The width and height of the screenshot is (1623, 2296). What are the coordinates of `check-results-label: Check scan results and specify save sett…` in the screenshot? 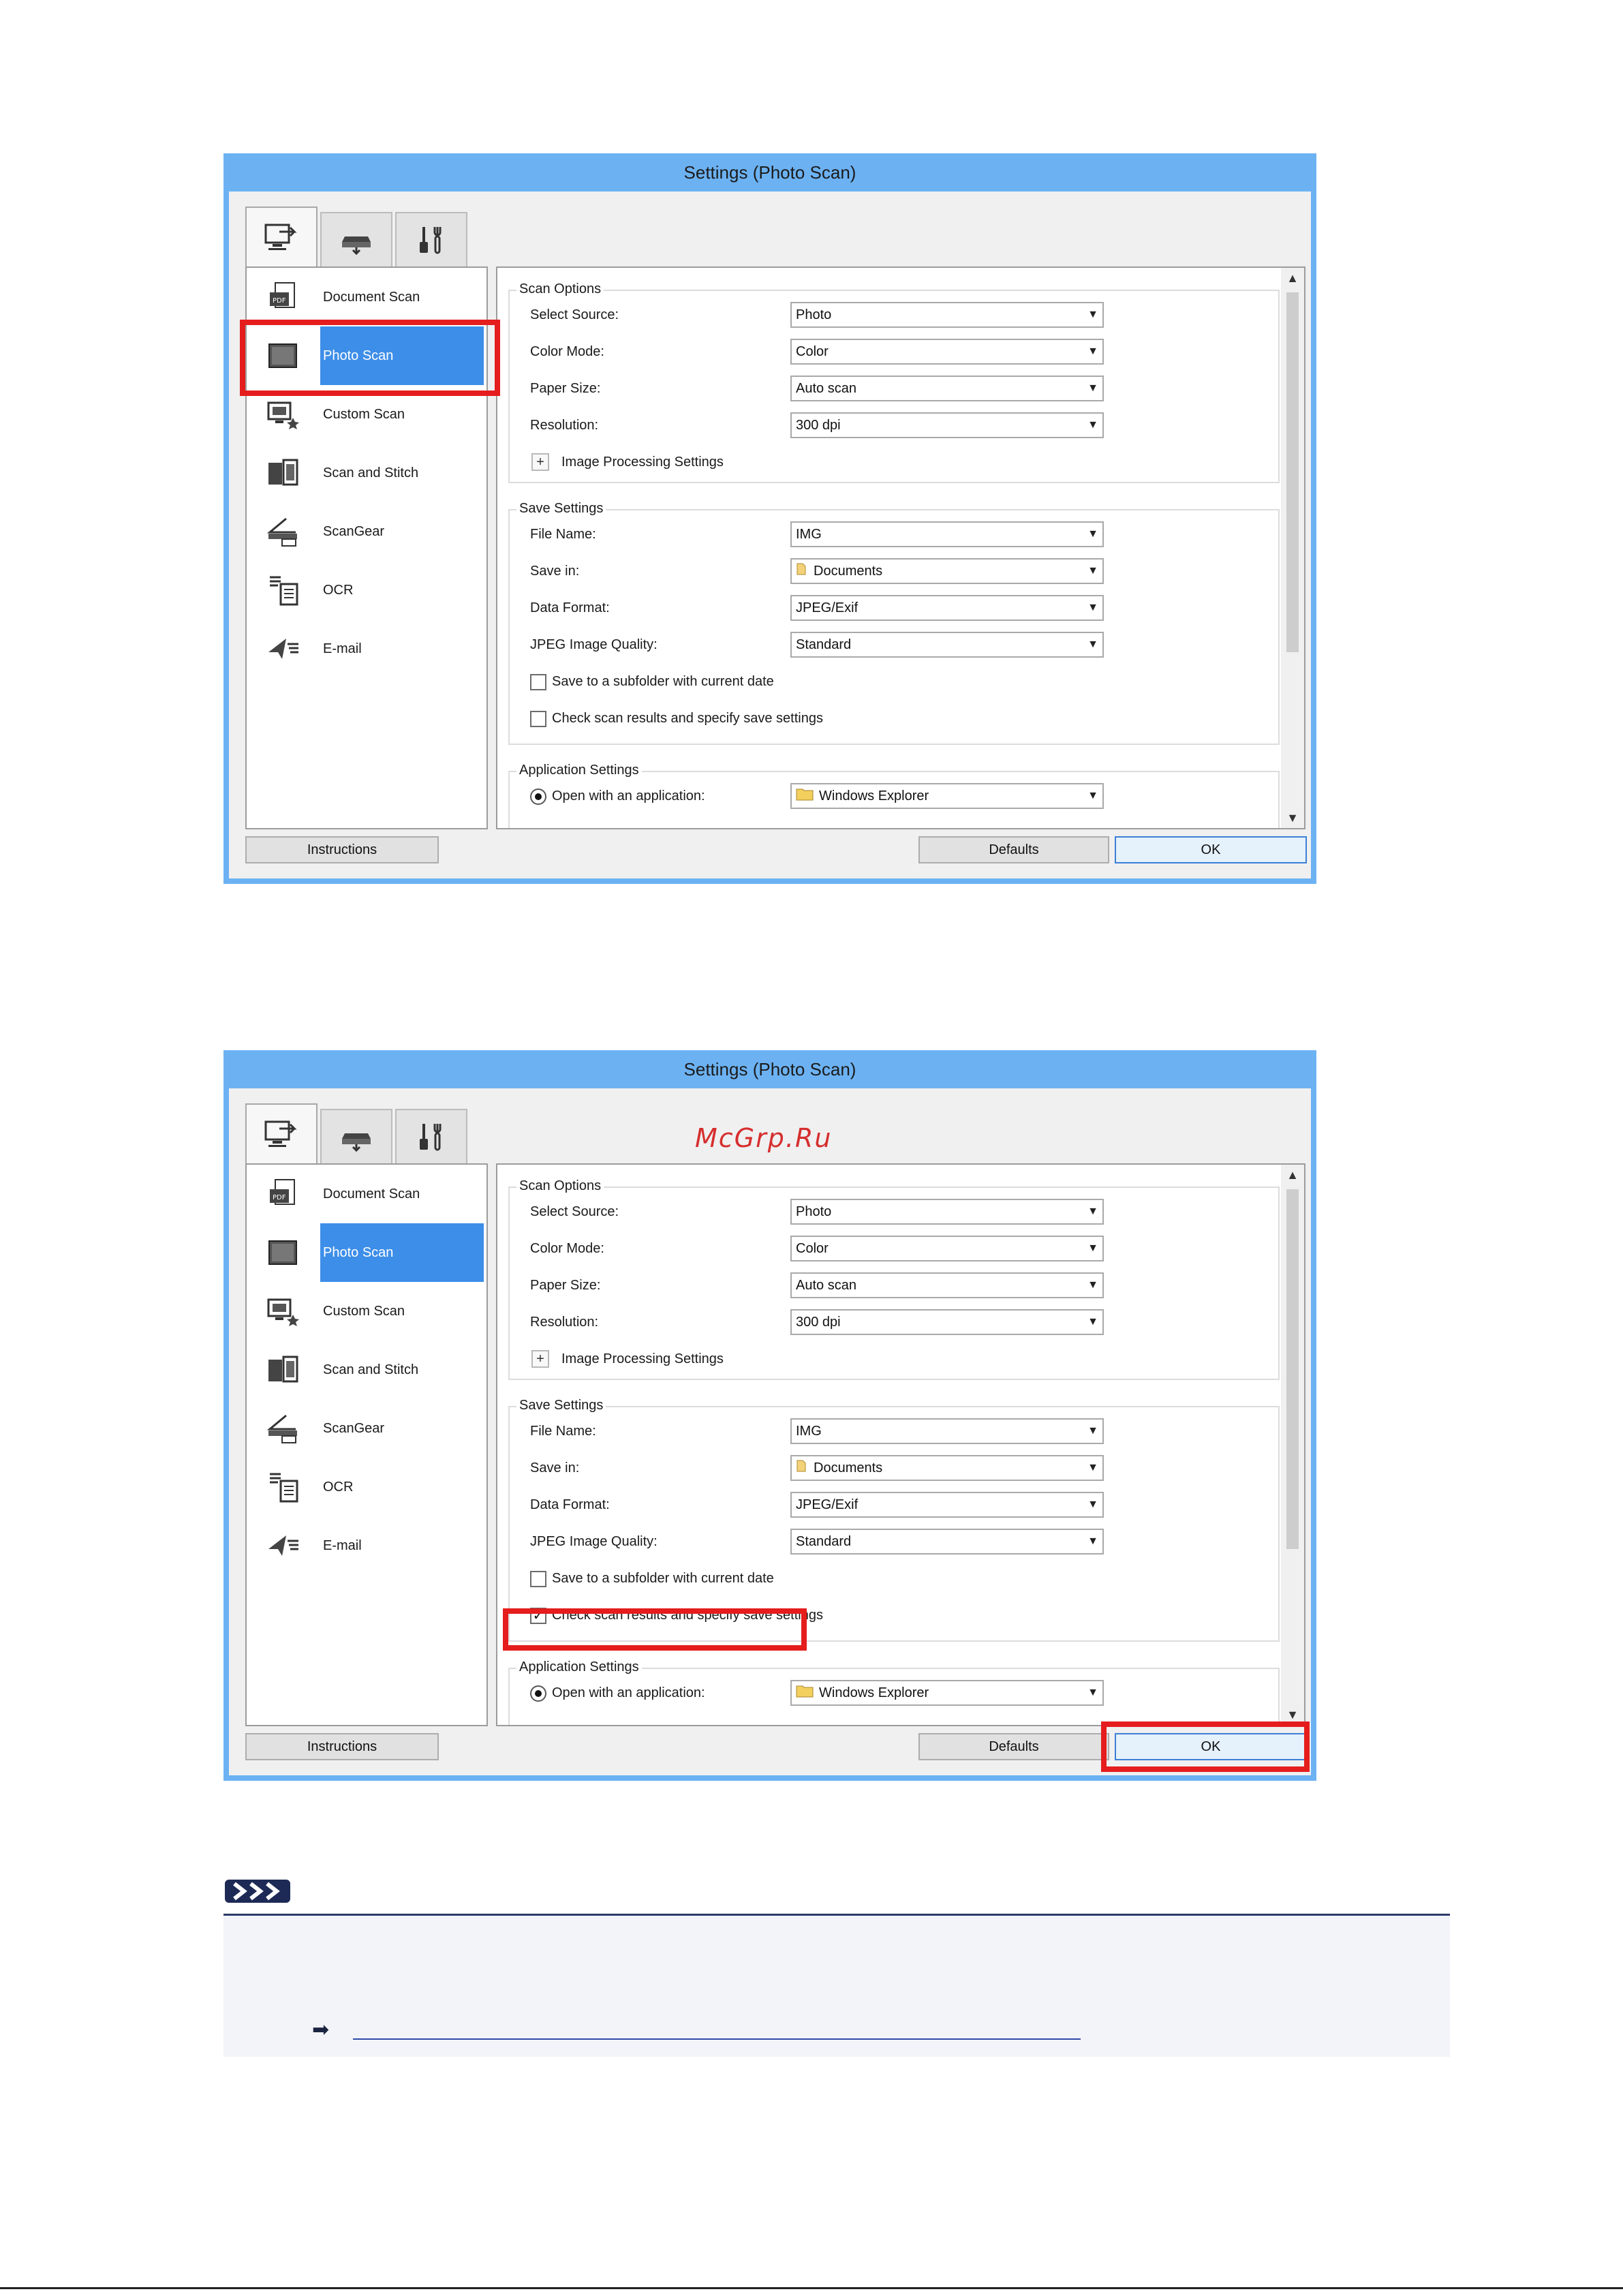 It's located at (687, 718).